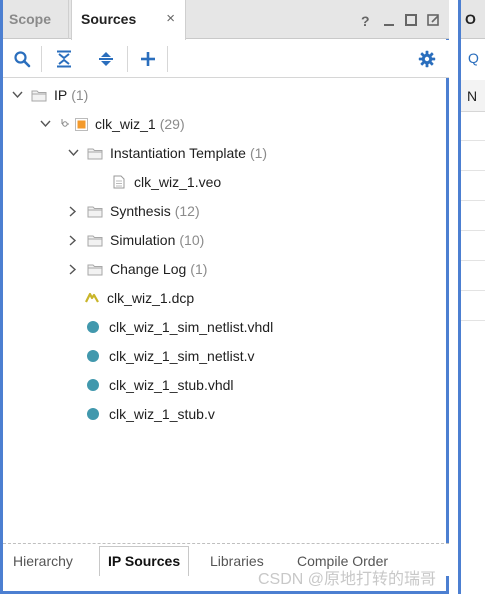 Image resolution: width=485 pixels, height=594 pixels. I want to click on right-panel-search-icon: Q, so click(473, 58).